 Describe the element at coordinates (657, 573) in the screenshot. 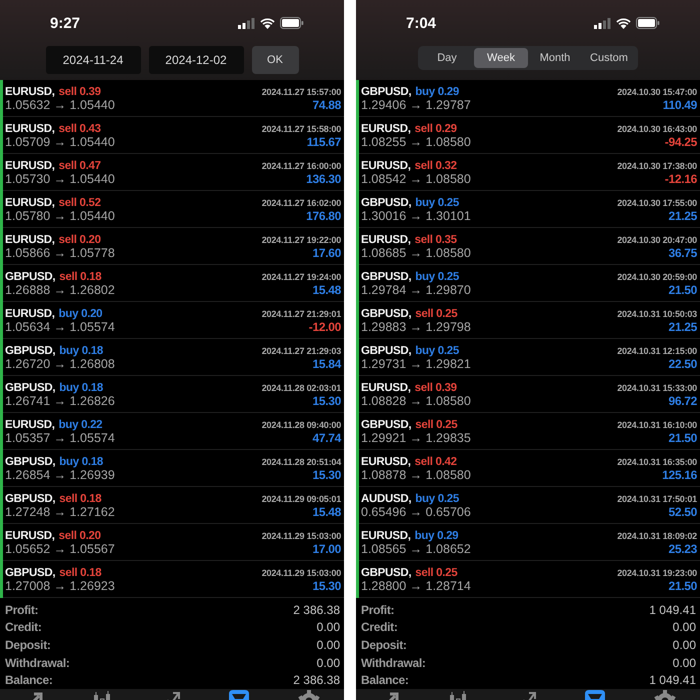

I see `trade-time: 2024.10.31 19:23:00` at that location.